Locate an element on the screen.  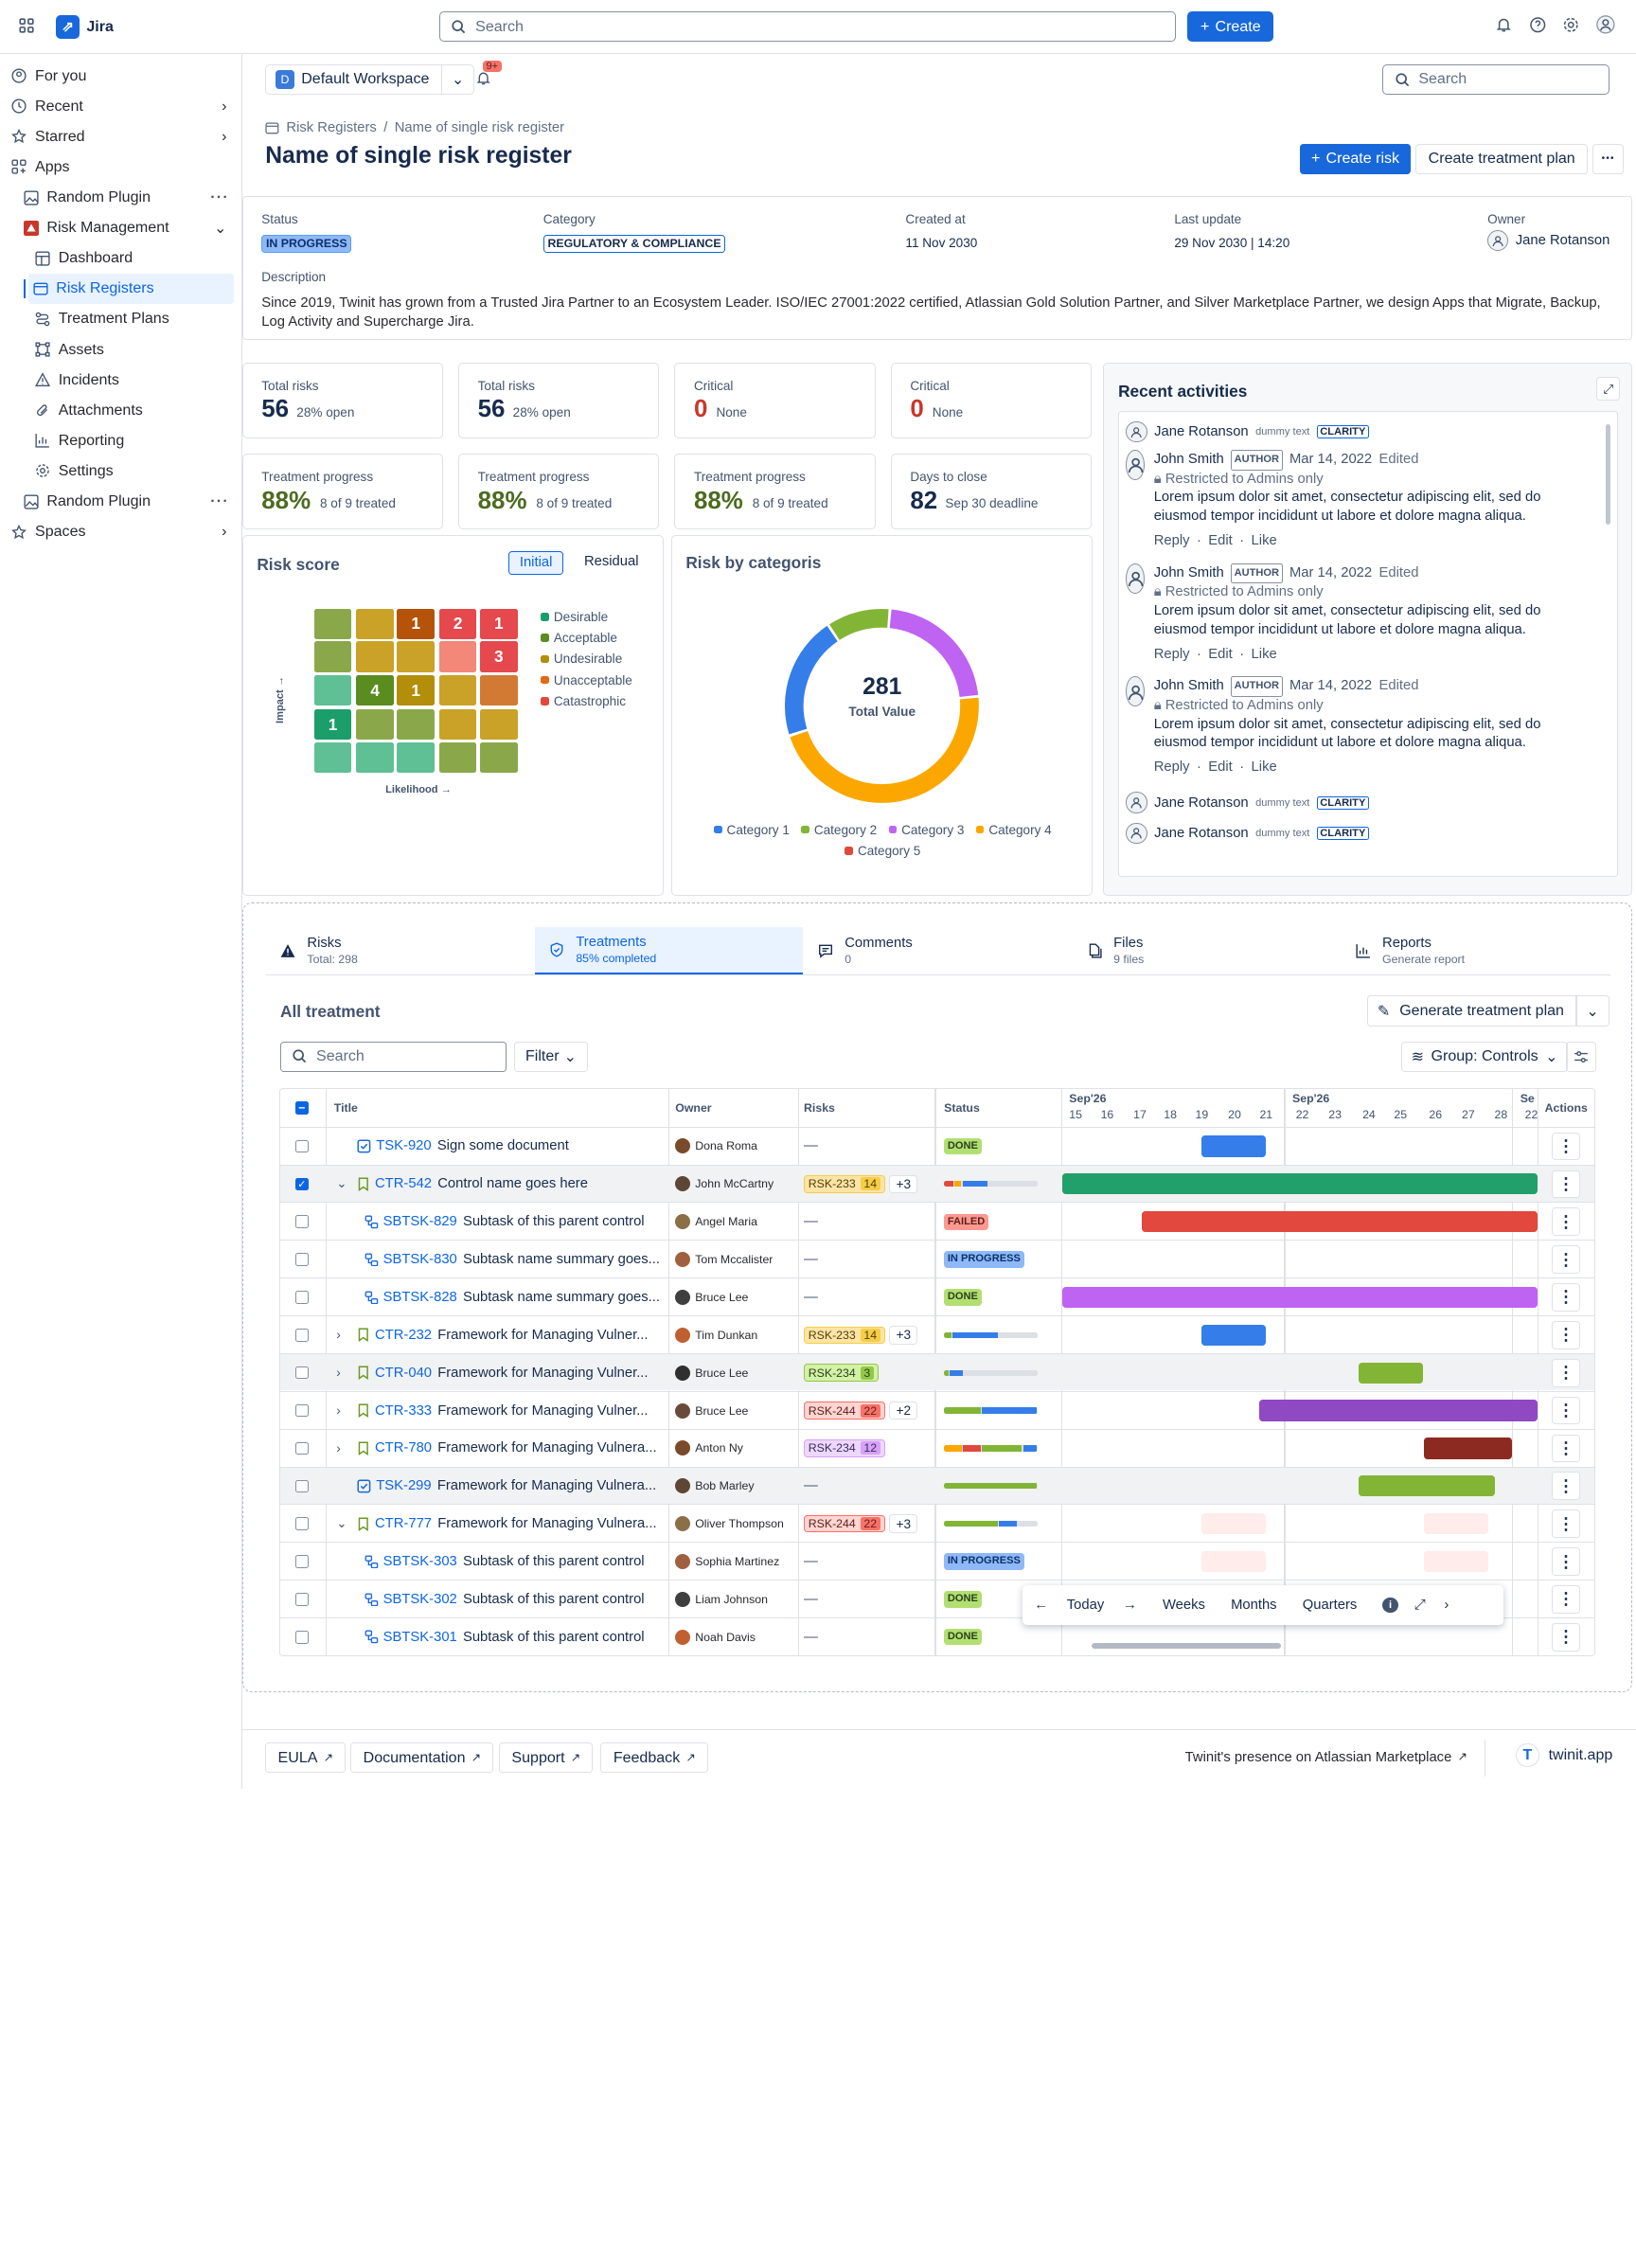
risk-badge: RSK-234 12 is located at coordinates (844, 1448).